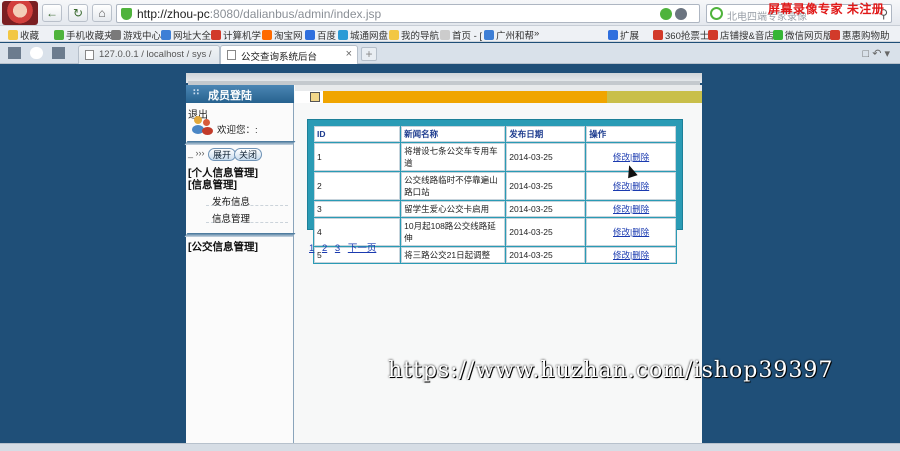 Image resolution: width=900 pixels, height=451 pixels. I want to click on tab-label: 127.0.0.1 / localhost / sys /, so click(155, 54).